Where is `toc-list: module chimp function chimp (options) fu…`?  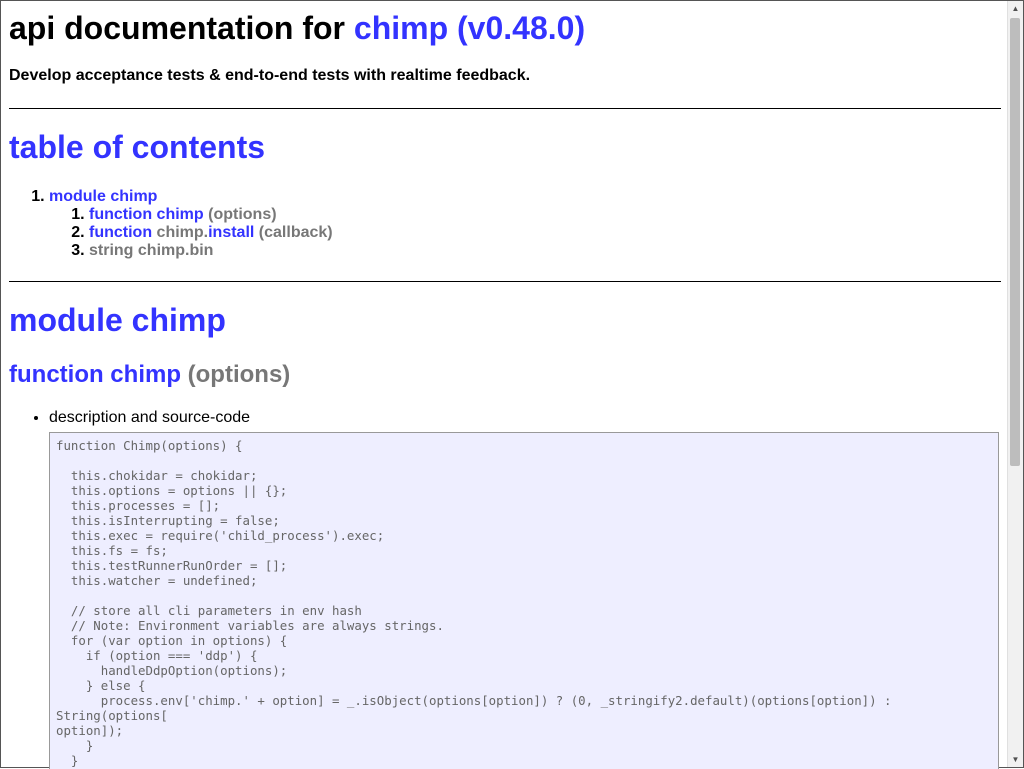 toc-list: module chimp function chimp (options) fu… is located at coordinates (171, 224).